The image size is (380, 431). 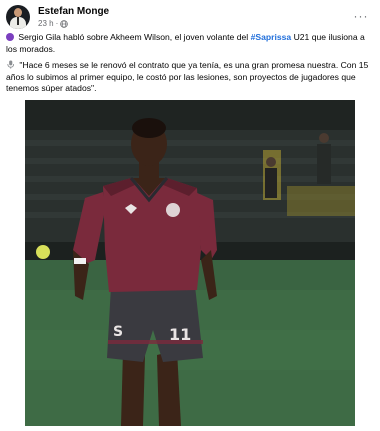 What do you see at coordinates (118, 332) in the screenshot?
I see `shorts-badge-letter: S` at bounding box center [118, 332].